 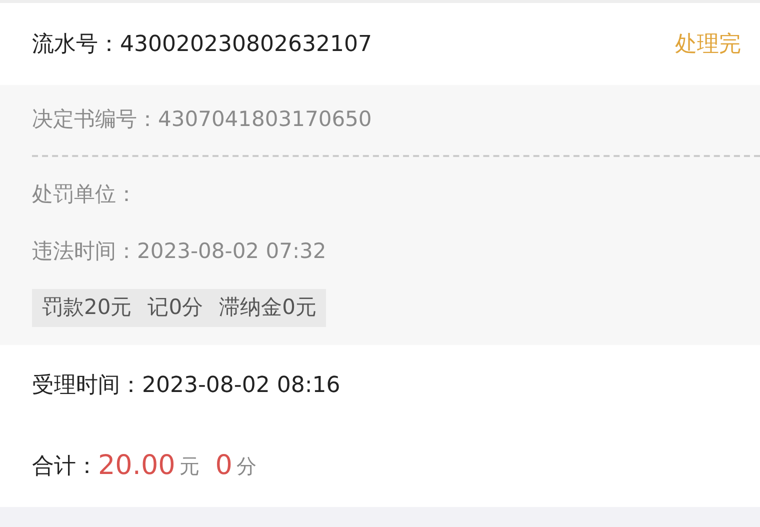 What do you see at coordinates (223, 465) in the screenshot?
I see `total-points: 0` at bounding box center [223, 465].